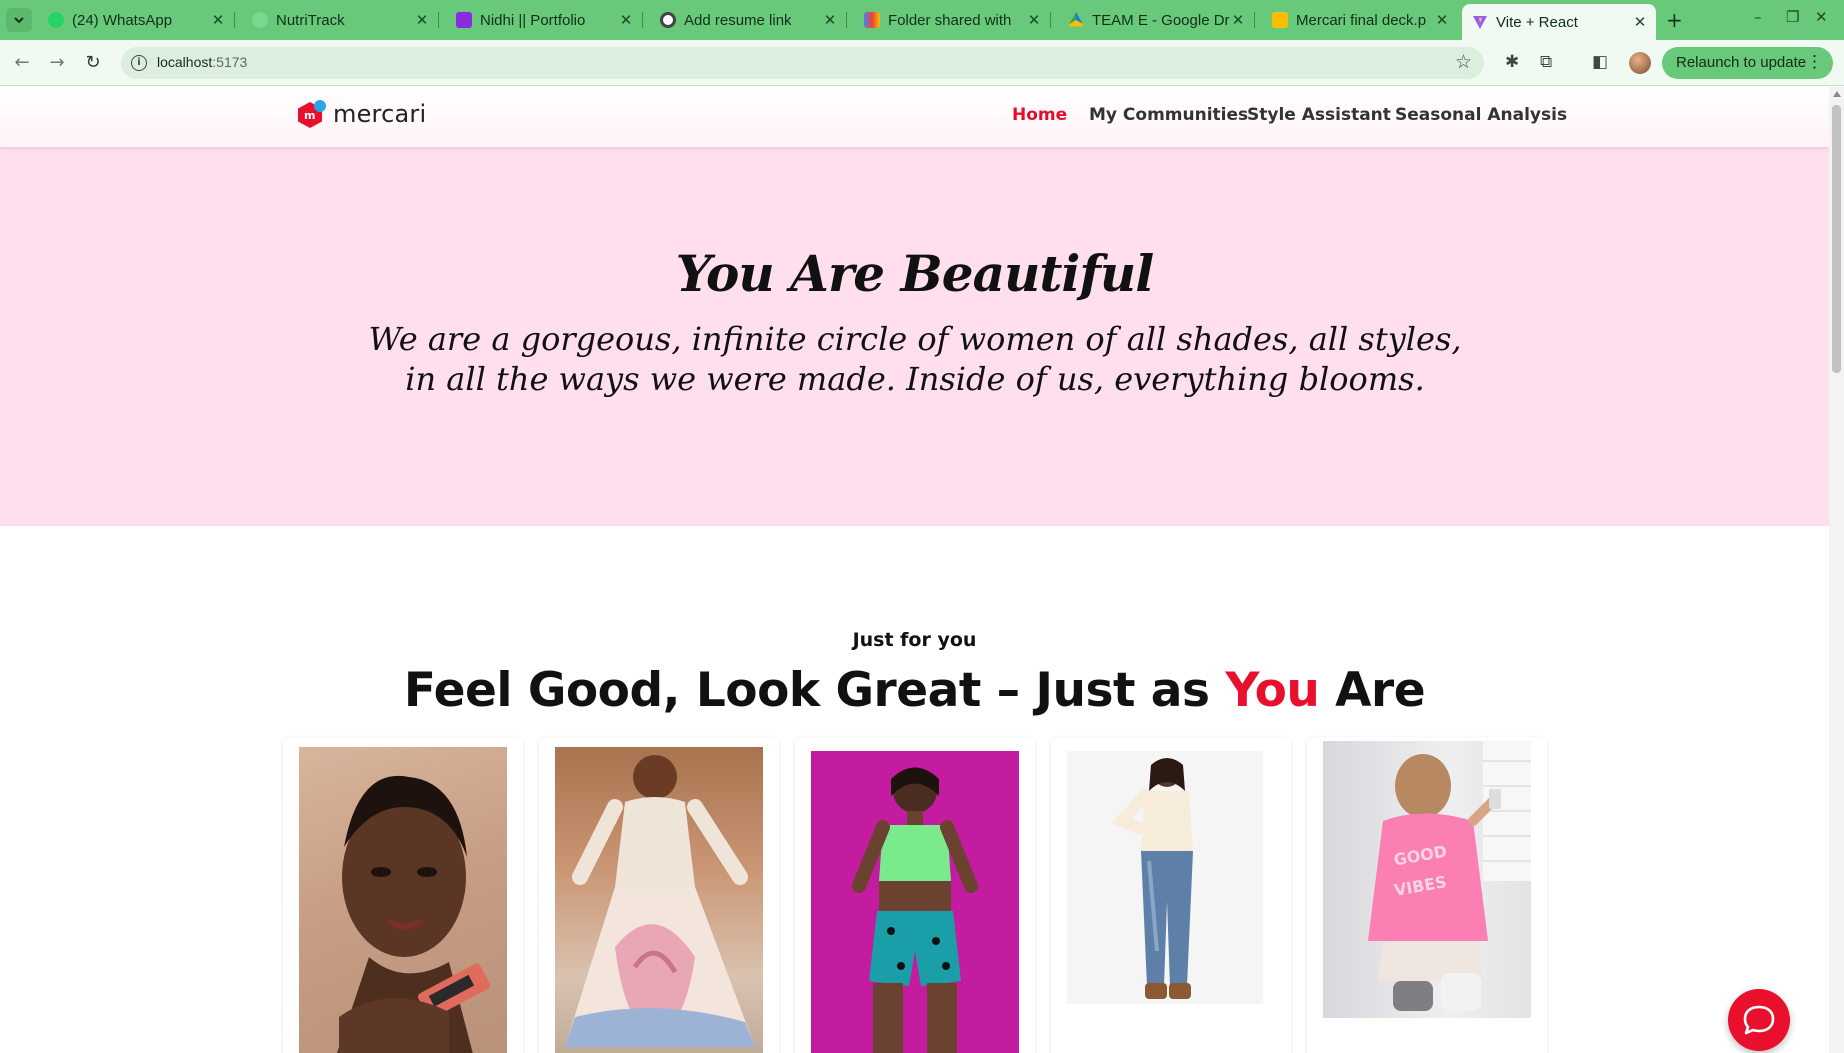  I want to click on globe-icon, so click(668, 20).